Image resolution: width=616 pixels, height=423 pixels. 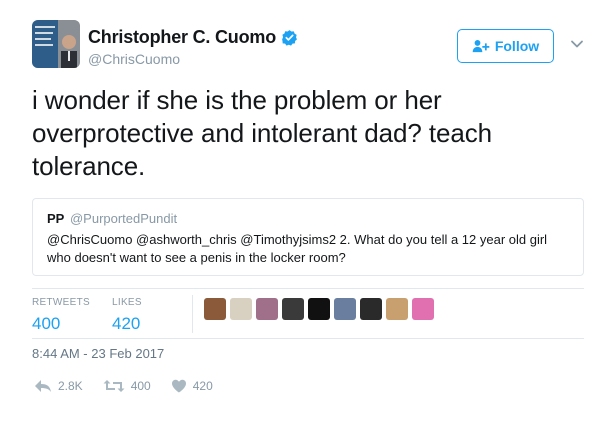 What do you see at coordinates (140, 386) in the screenshot?
I see `retweet-count: 400` at bounding box center [140, 386].